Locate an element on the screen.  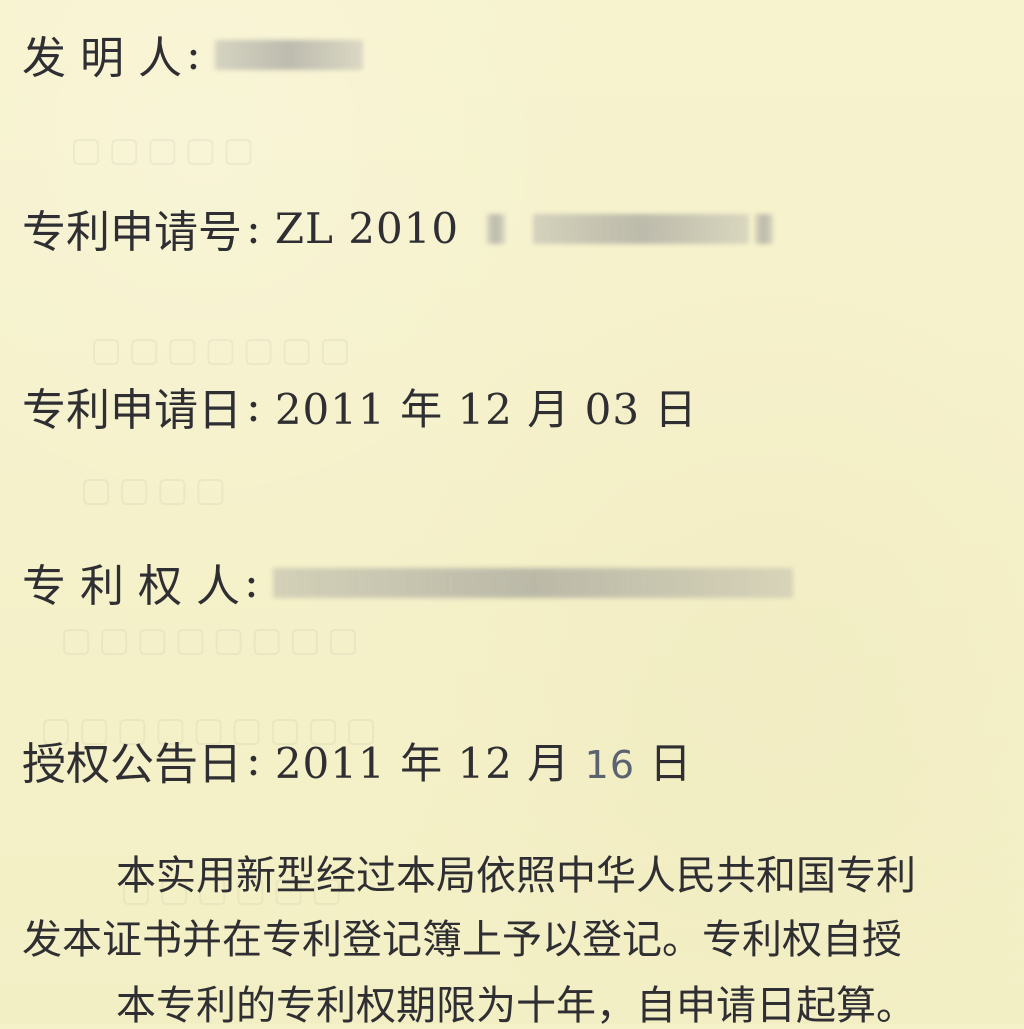
inventor-colon: : is located at coordinates (193, 54).